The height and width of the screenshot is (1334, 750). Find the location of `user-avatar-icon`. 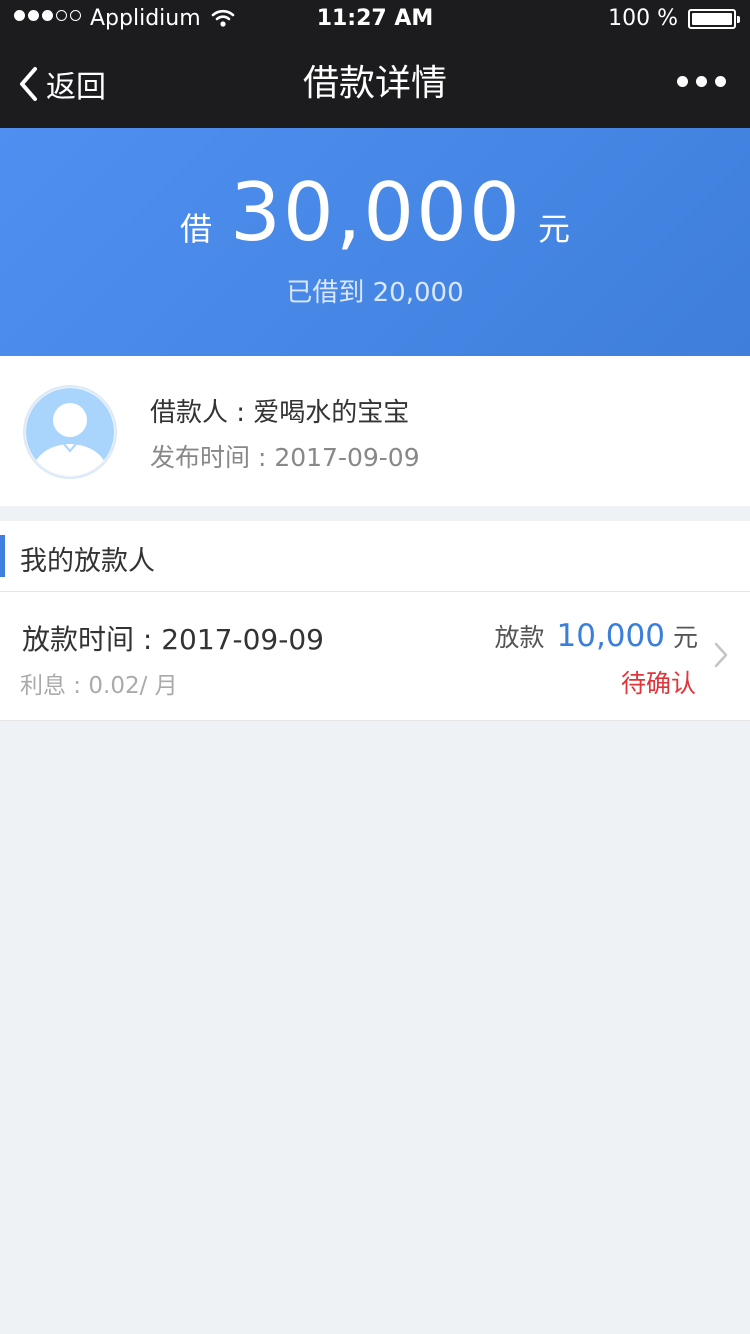

user-avatar-icon is located at coordinates (70, 432).